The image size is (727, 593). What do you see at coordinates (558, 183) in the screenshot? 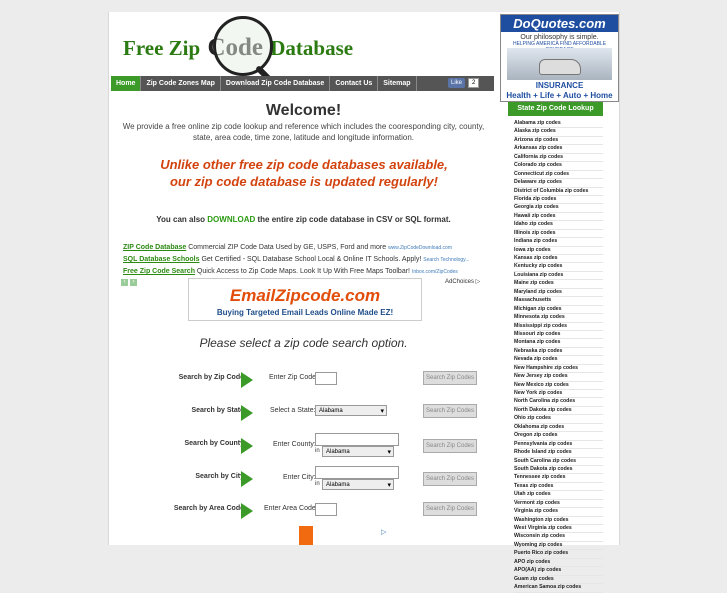
I see `sidebar-state-link: Delaware zip codes` at bounding box center [558, 183].